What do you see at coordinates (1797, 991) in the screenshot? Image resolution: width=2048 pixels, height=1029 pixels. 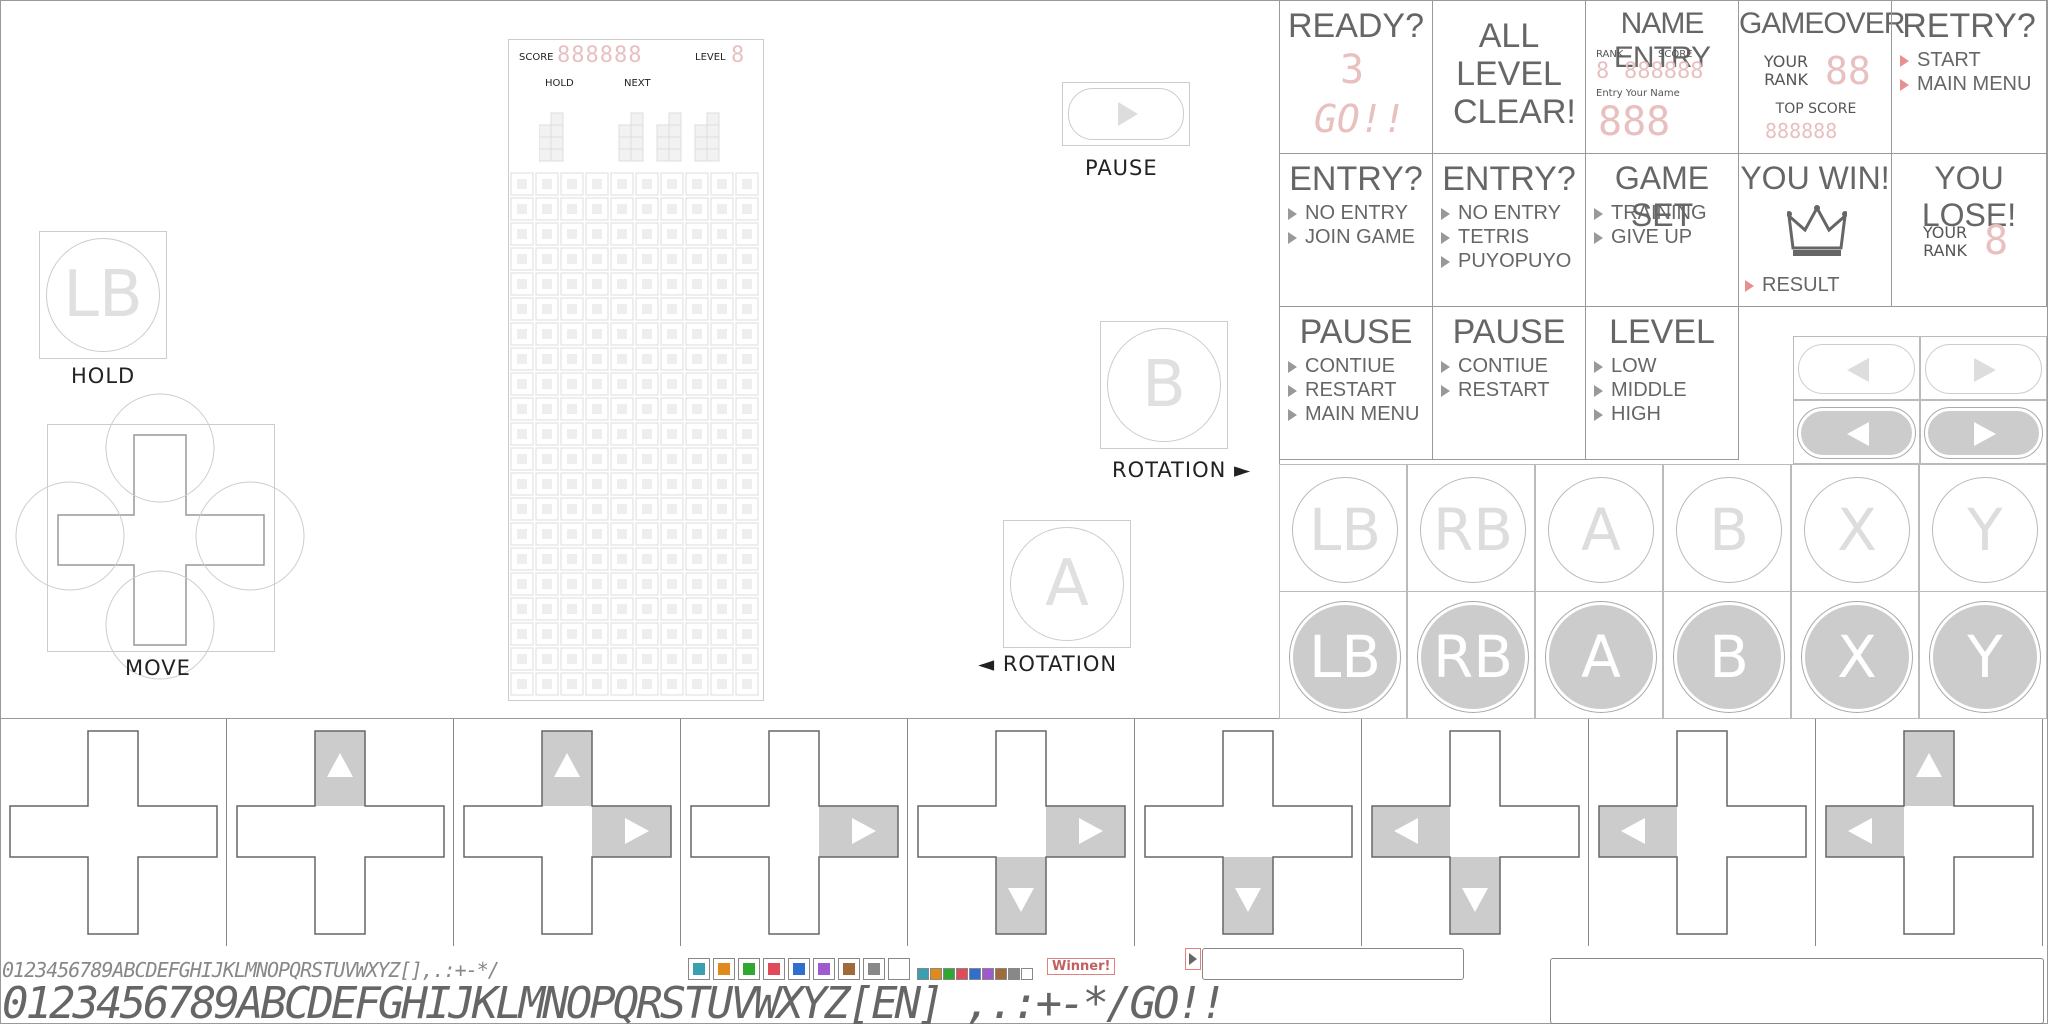 I see `message-box` at bounding box center [1797, 991].